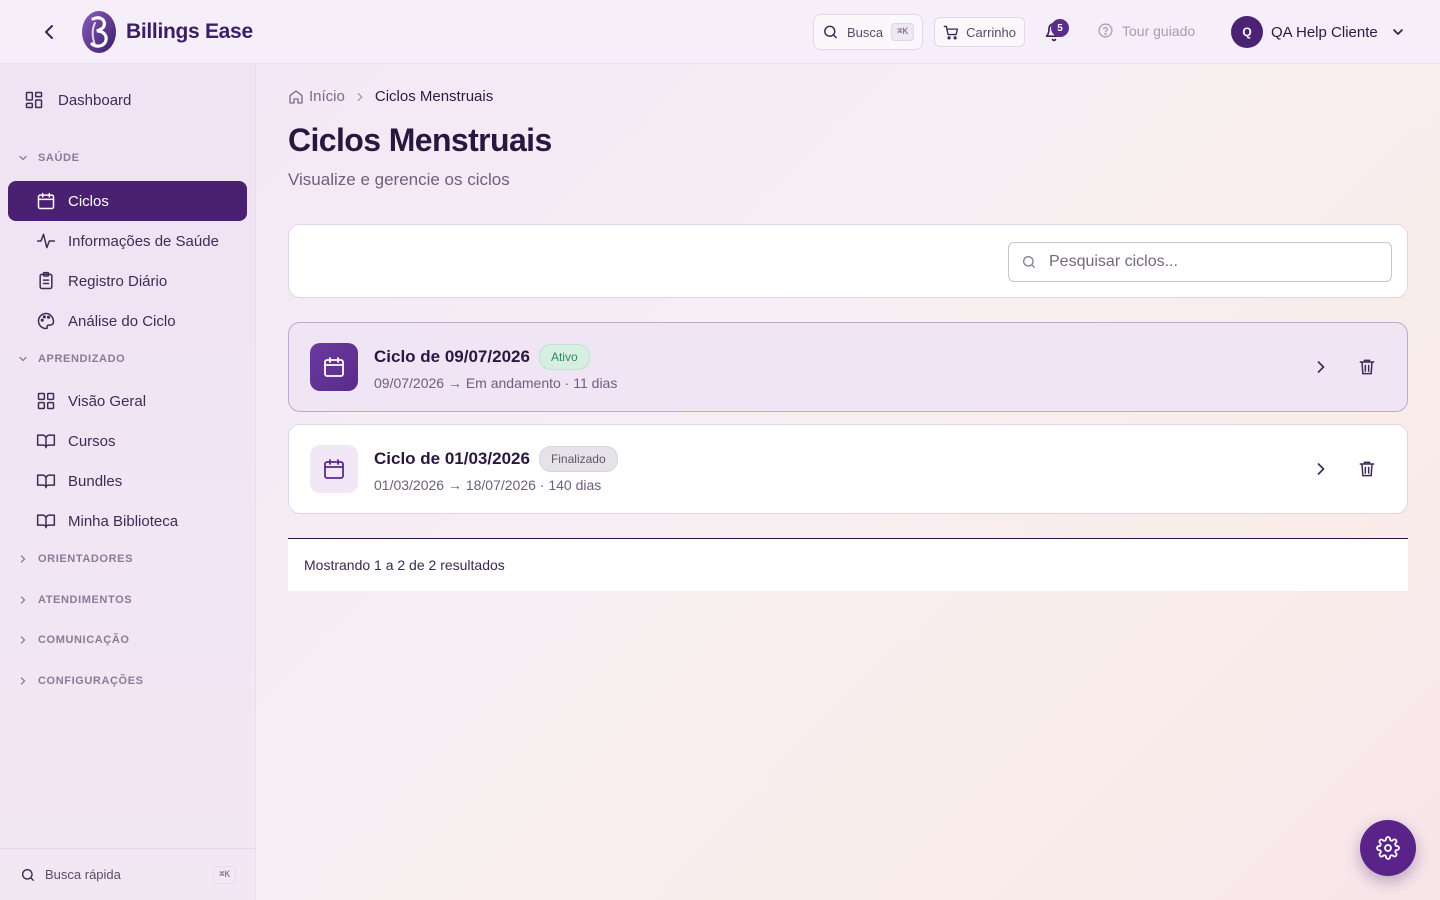  Describe the element at coordinates (46, 241) in the screenshot. I see `activity-icon` at that location.